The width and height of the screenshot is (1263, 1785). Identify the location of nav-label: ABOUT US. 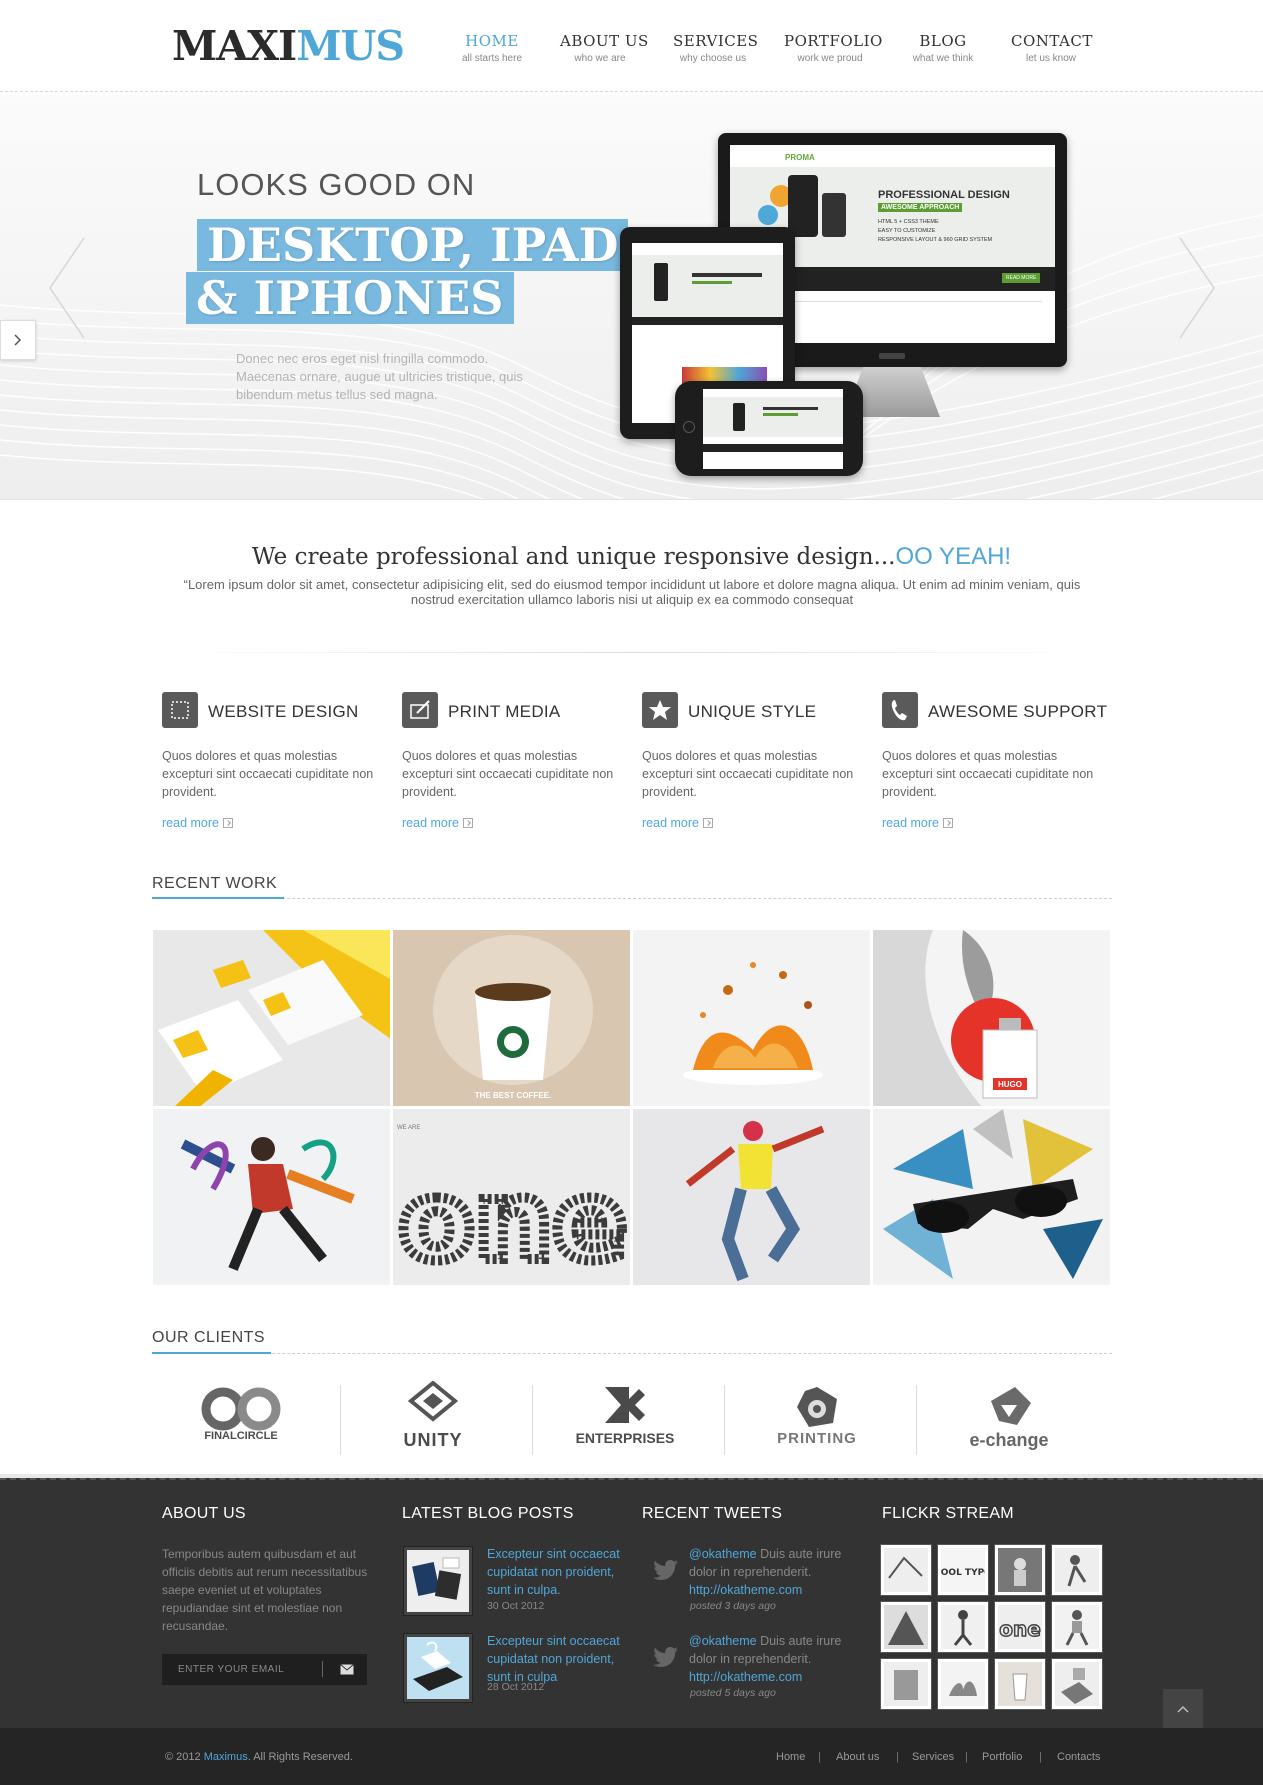
(604, 41).